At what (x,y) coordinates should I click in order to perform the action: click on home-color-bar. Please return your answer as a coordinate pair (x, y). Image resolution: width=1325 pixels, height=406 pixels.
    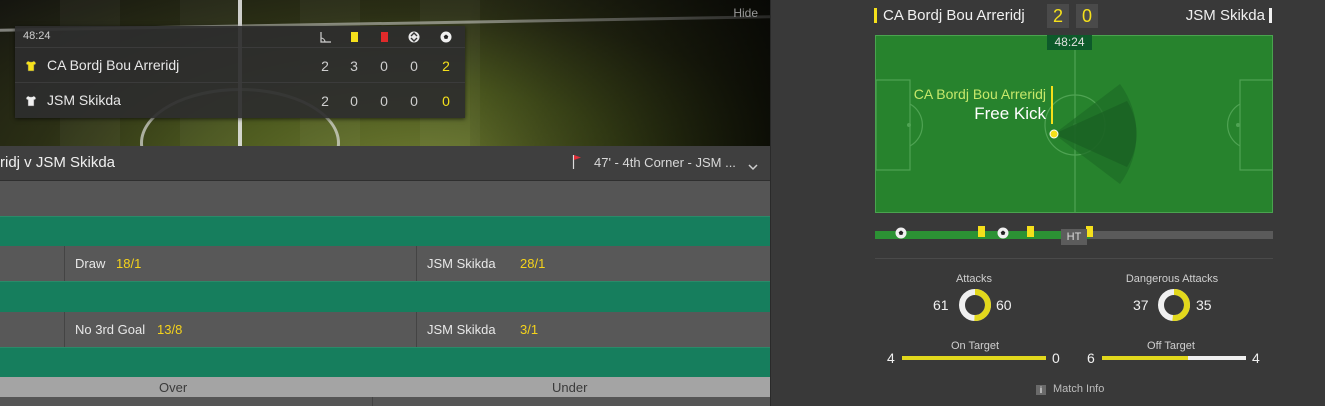
    Looking at the image, I should click on (875, 15).